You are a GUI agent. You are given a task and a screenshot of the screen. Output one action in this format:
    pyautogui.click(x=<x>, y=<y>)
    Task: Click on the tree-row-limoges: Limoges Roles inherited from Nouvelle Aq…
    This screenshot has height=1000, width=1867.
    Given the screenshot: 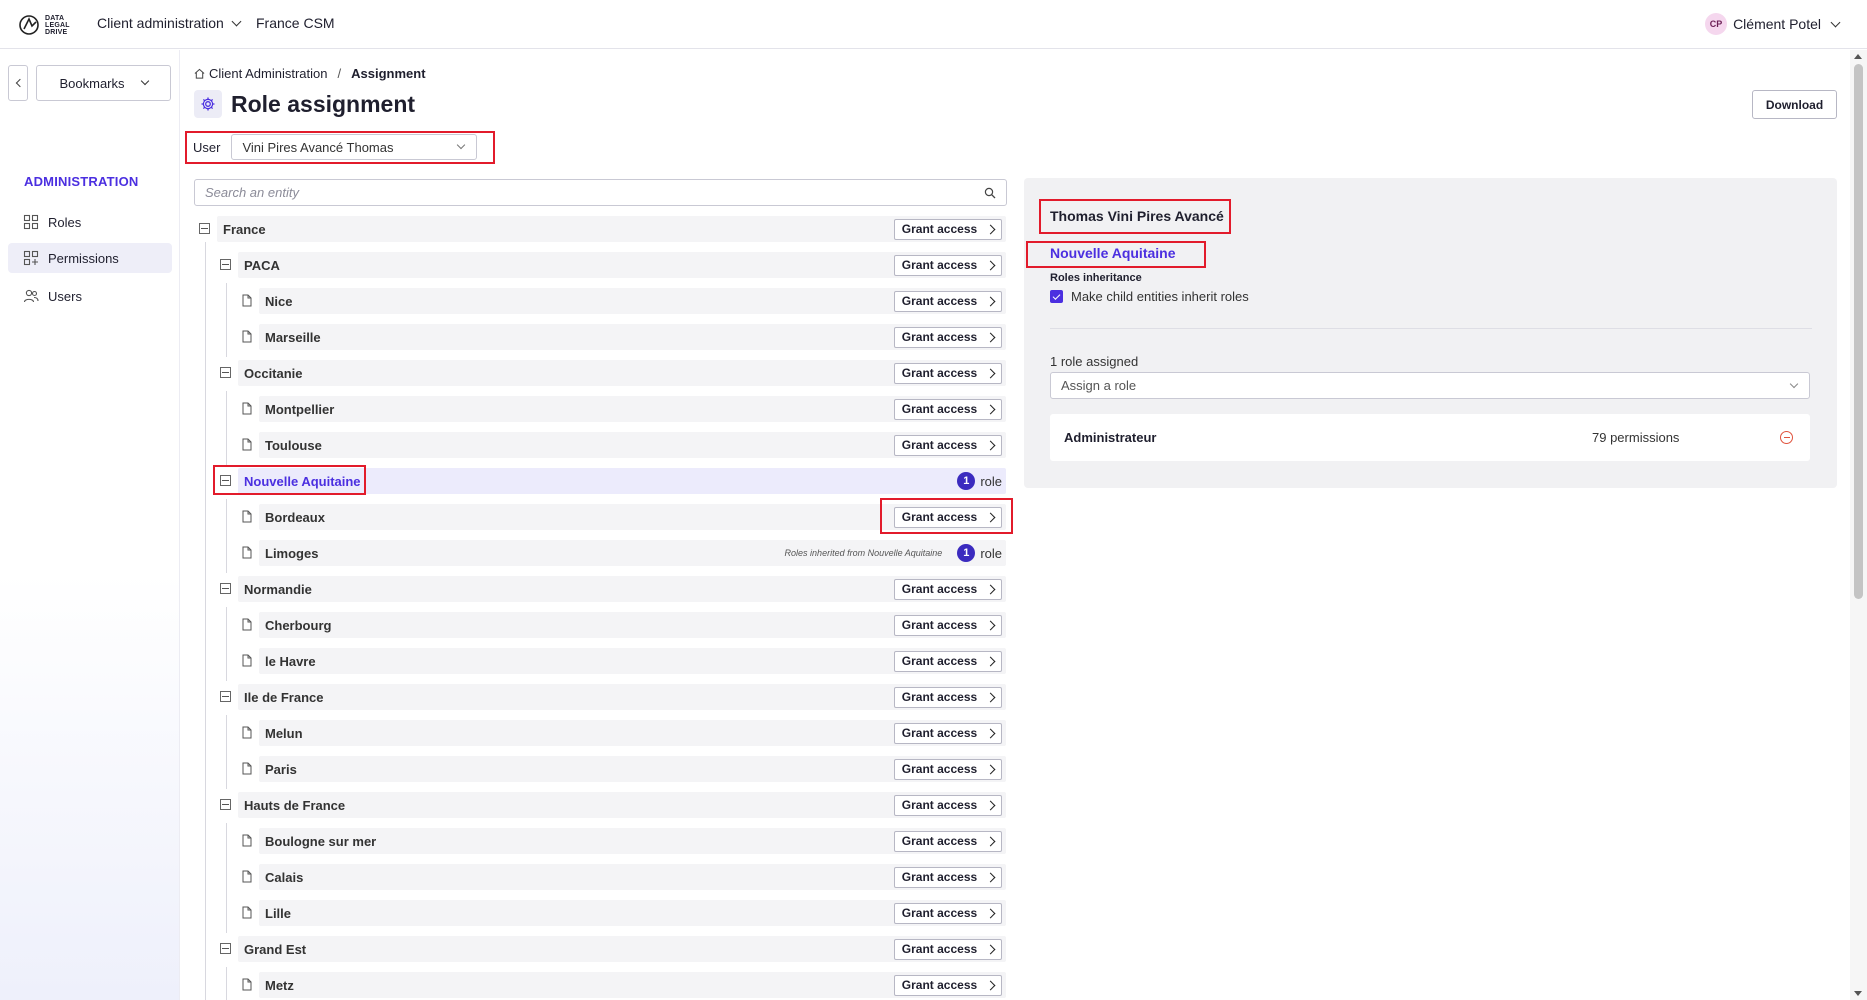 What is the action you would take?
    pyautogui.click(x=632, y=553)
    